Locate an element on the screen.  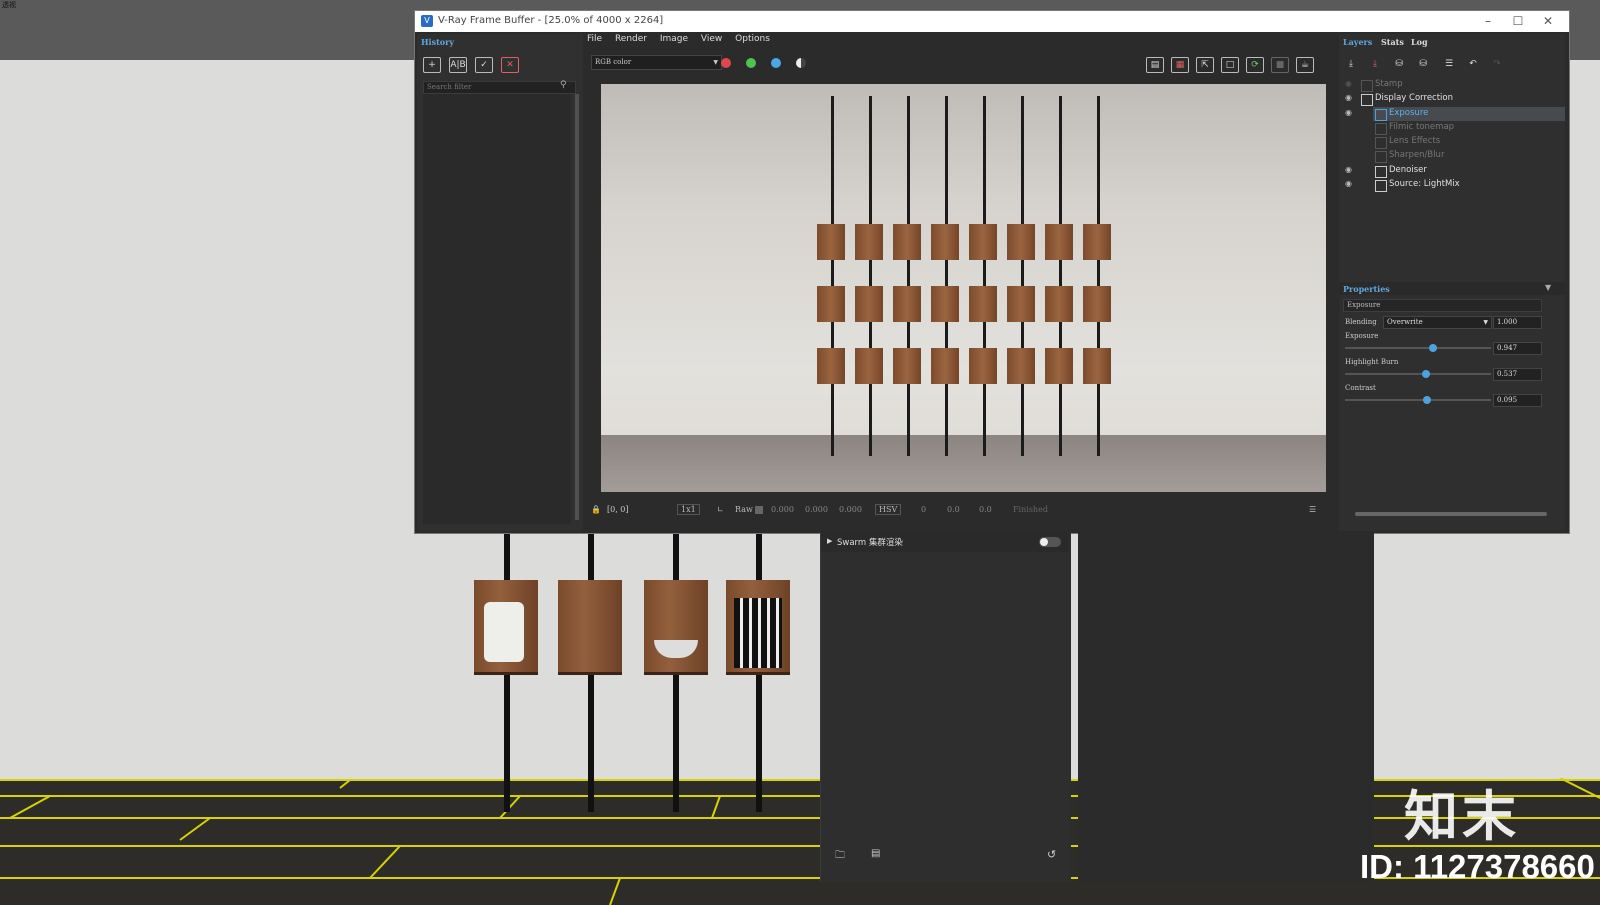
channel-select: RGB color ▼ is located at coordinates (656, 62).